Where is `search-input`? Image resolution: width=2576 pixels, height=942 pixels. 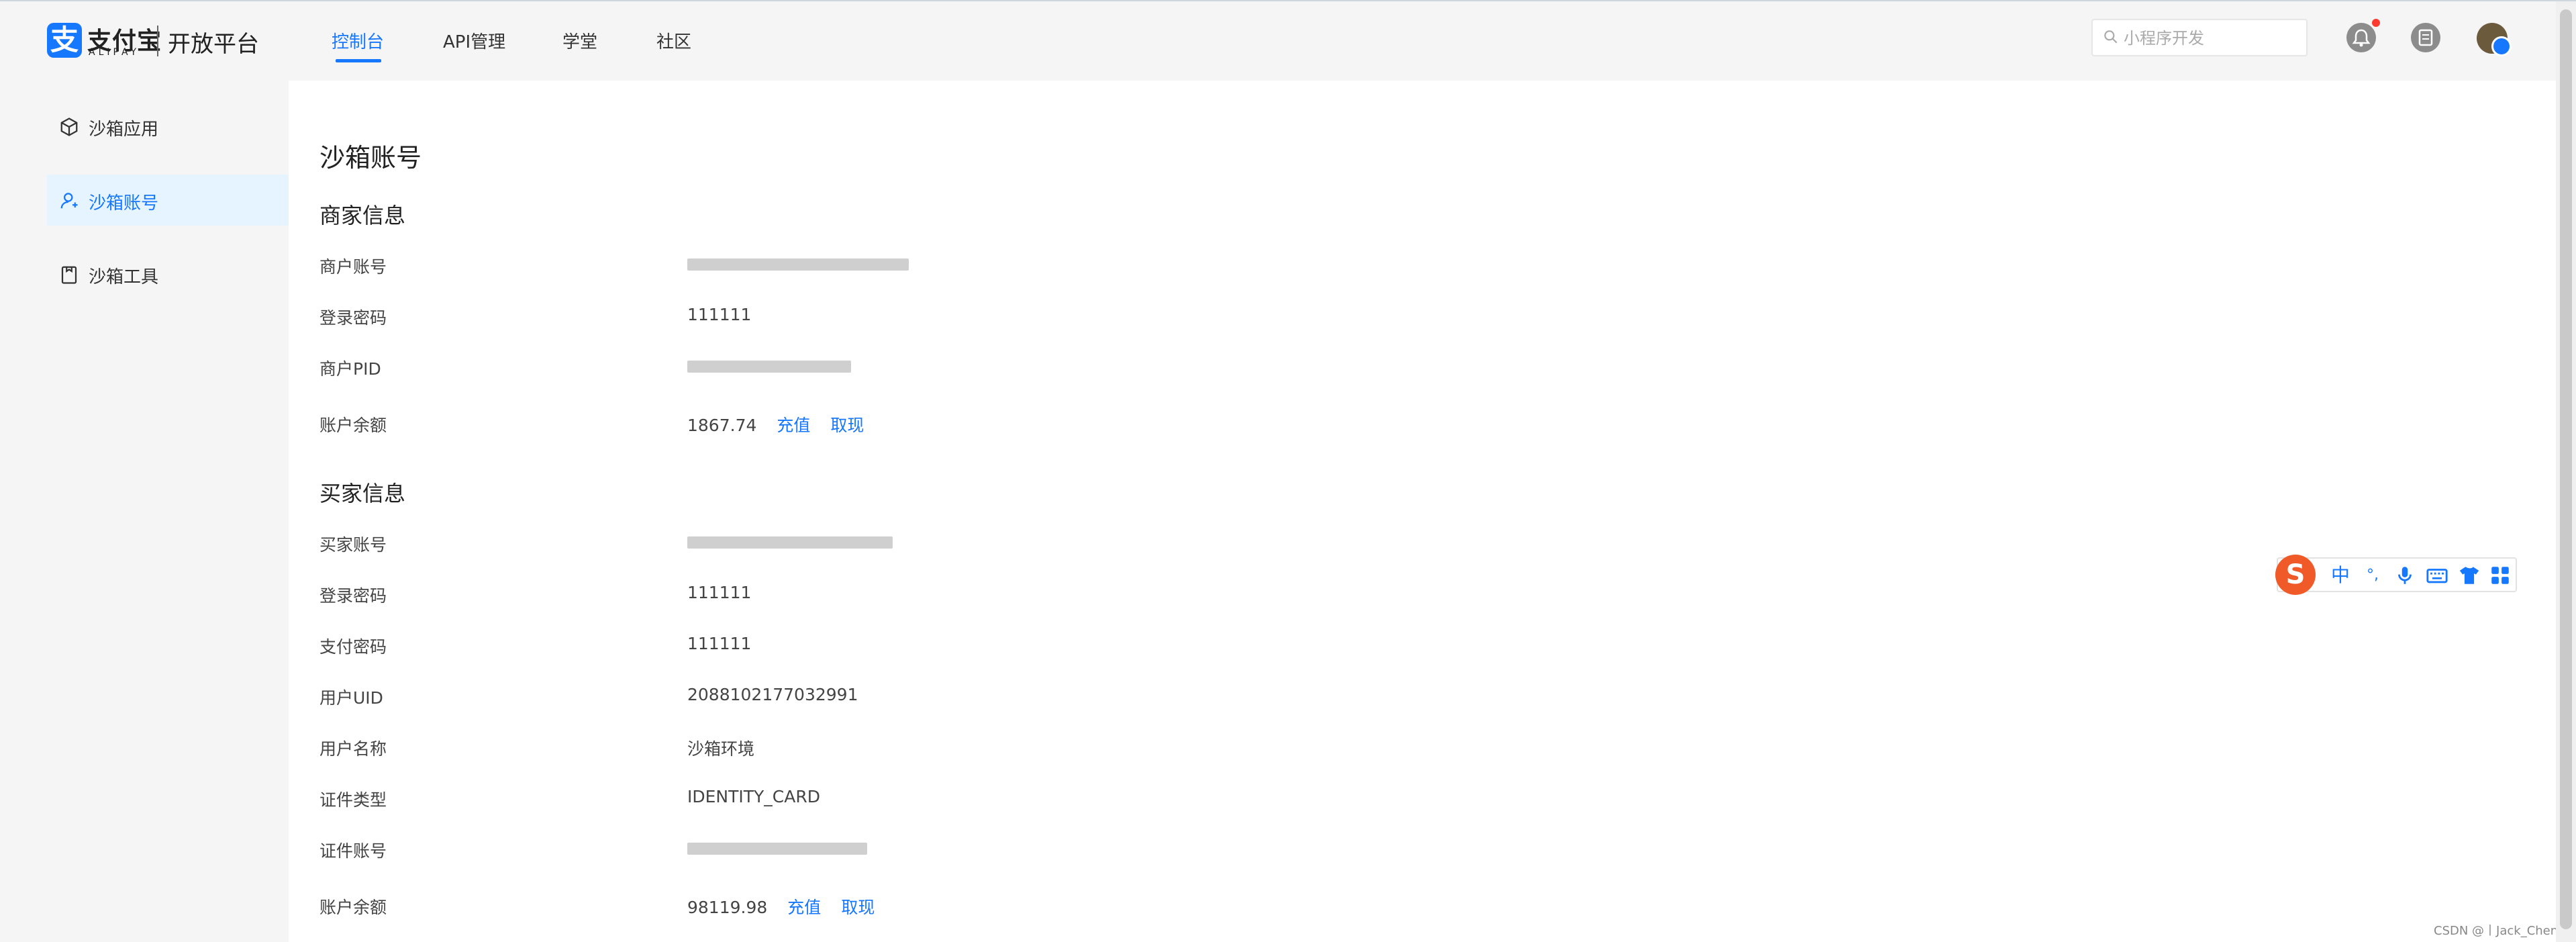 search-input is located at coordinates (2210, 38).